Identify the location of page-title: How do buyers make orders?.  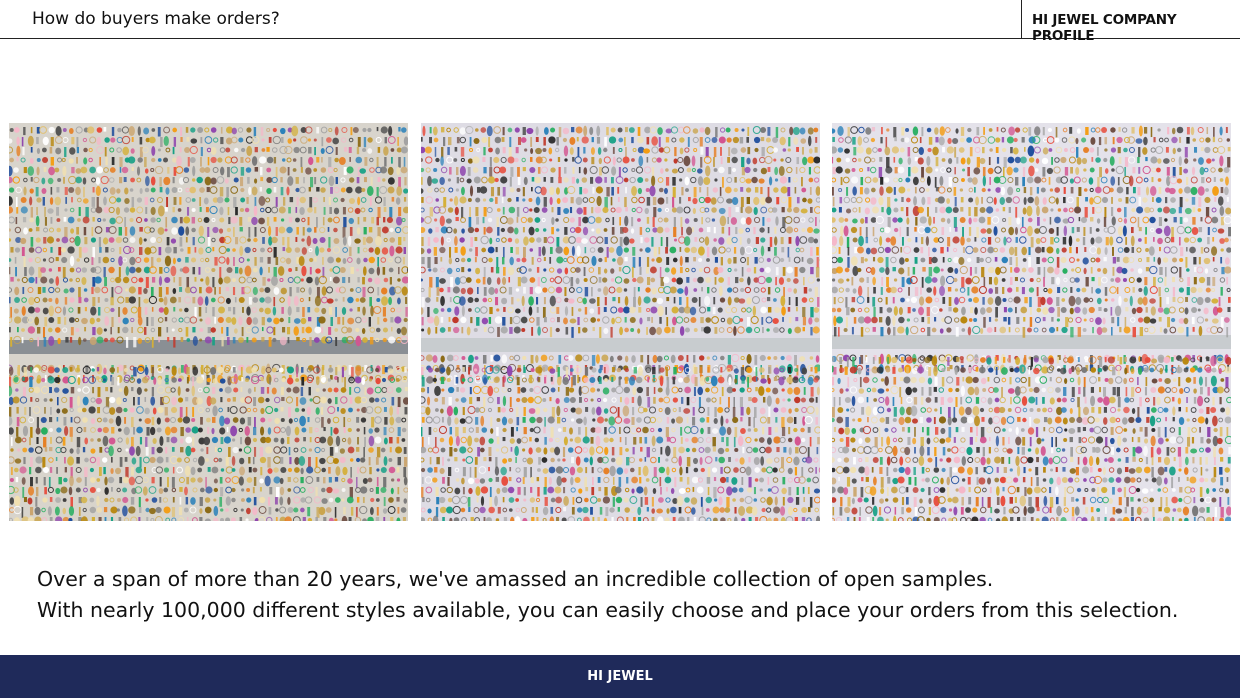
(156, 19).